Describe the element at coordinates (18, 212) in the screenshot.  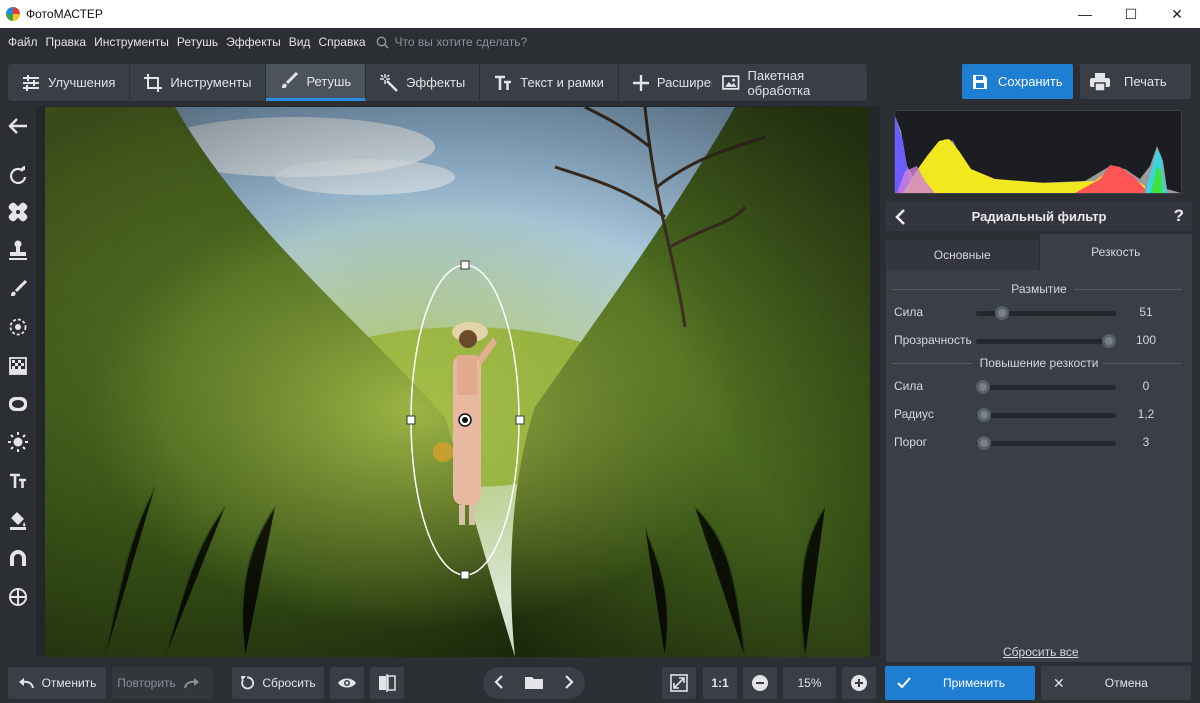
I see `healing-tool` at that location.